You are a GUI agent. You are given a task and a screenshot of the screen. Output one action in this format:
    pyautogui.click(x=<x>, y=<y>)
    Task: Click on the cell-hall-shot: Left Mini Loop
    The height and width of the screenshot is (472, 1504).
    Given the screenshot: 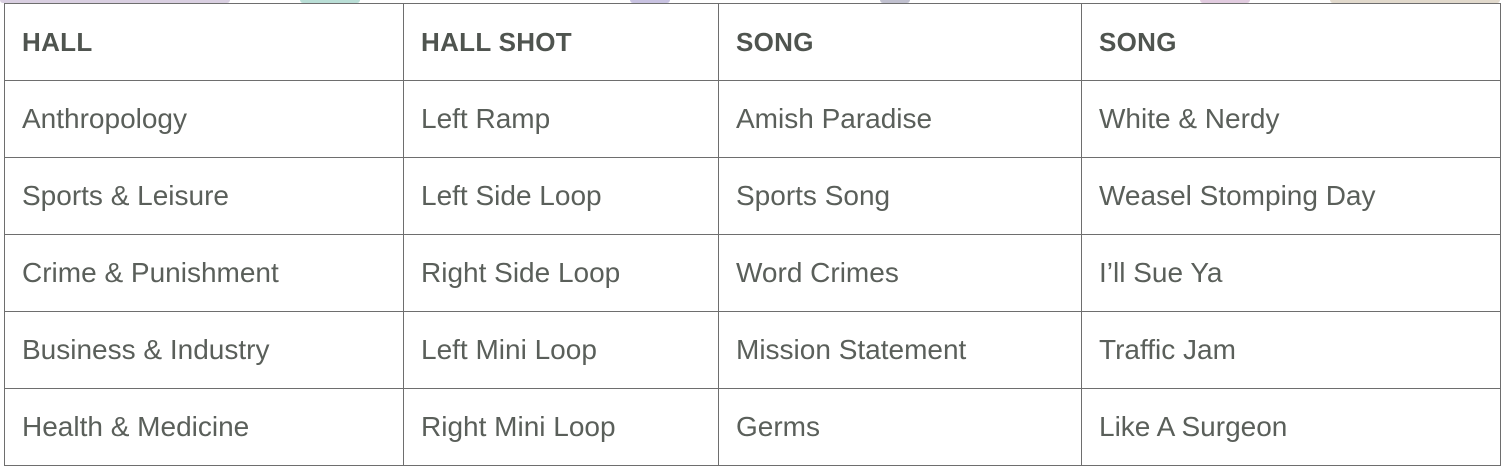 What is the action you would take?
    pyautogui.click(x=561, y=350)
    